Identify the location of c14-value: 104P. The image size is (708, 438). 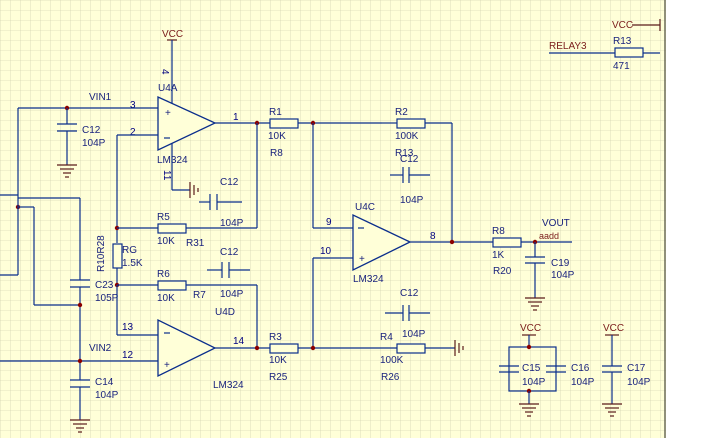
(107, 395).